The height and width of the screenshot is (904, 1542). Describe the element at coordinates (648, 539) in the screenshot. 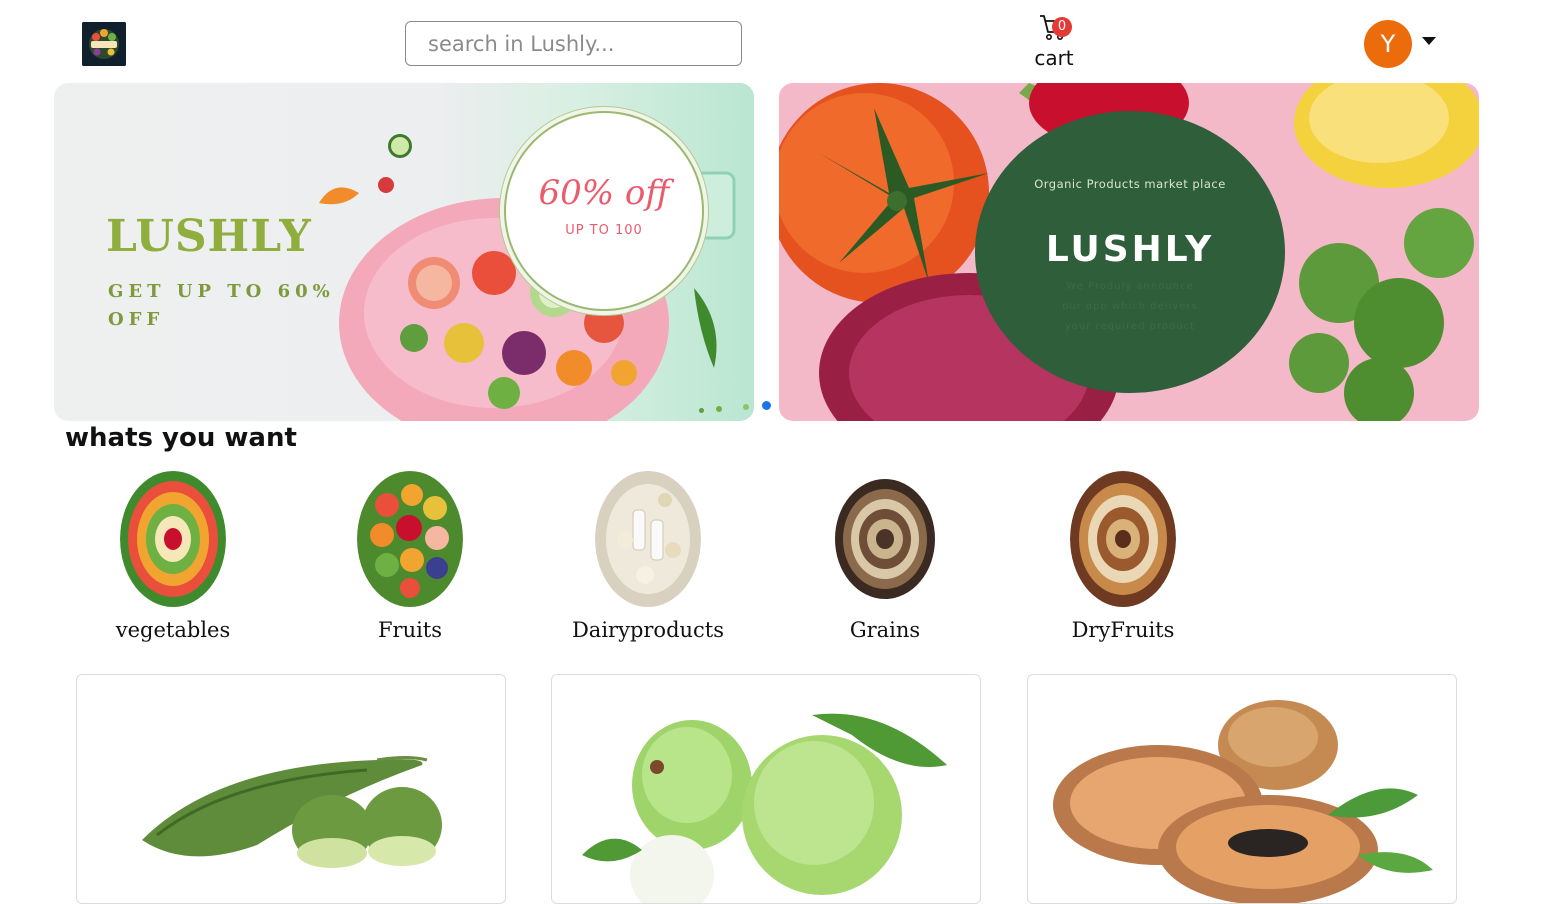

I see `dairy-image` at that location.